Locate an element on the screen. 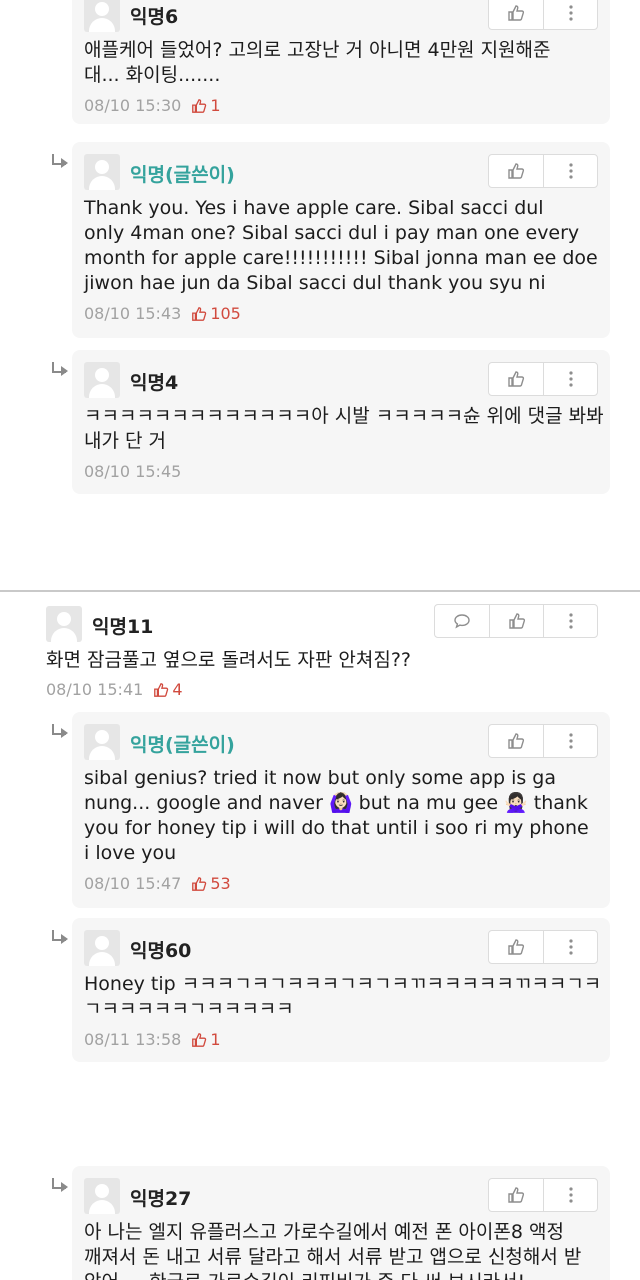 This screenshot has height=1280, width=640. nickname: 익명11 is located at coordinates (123, 627).